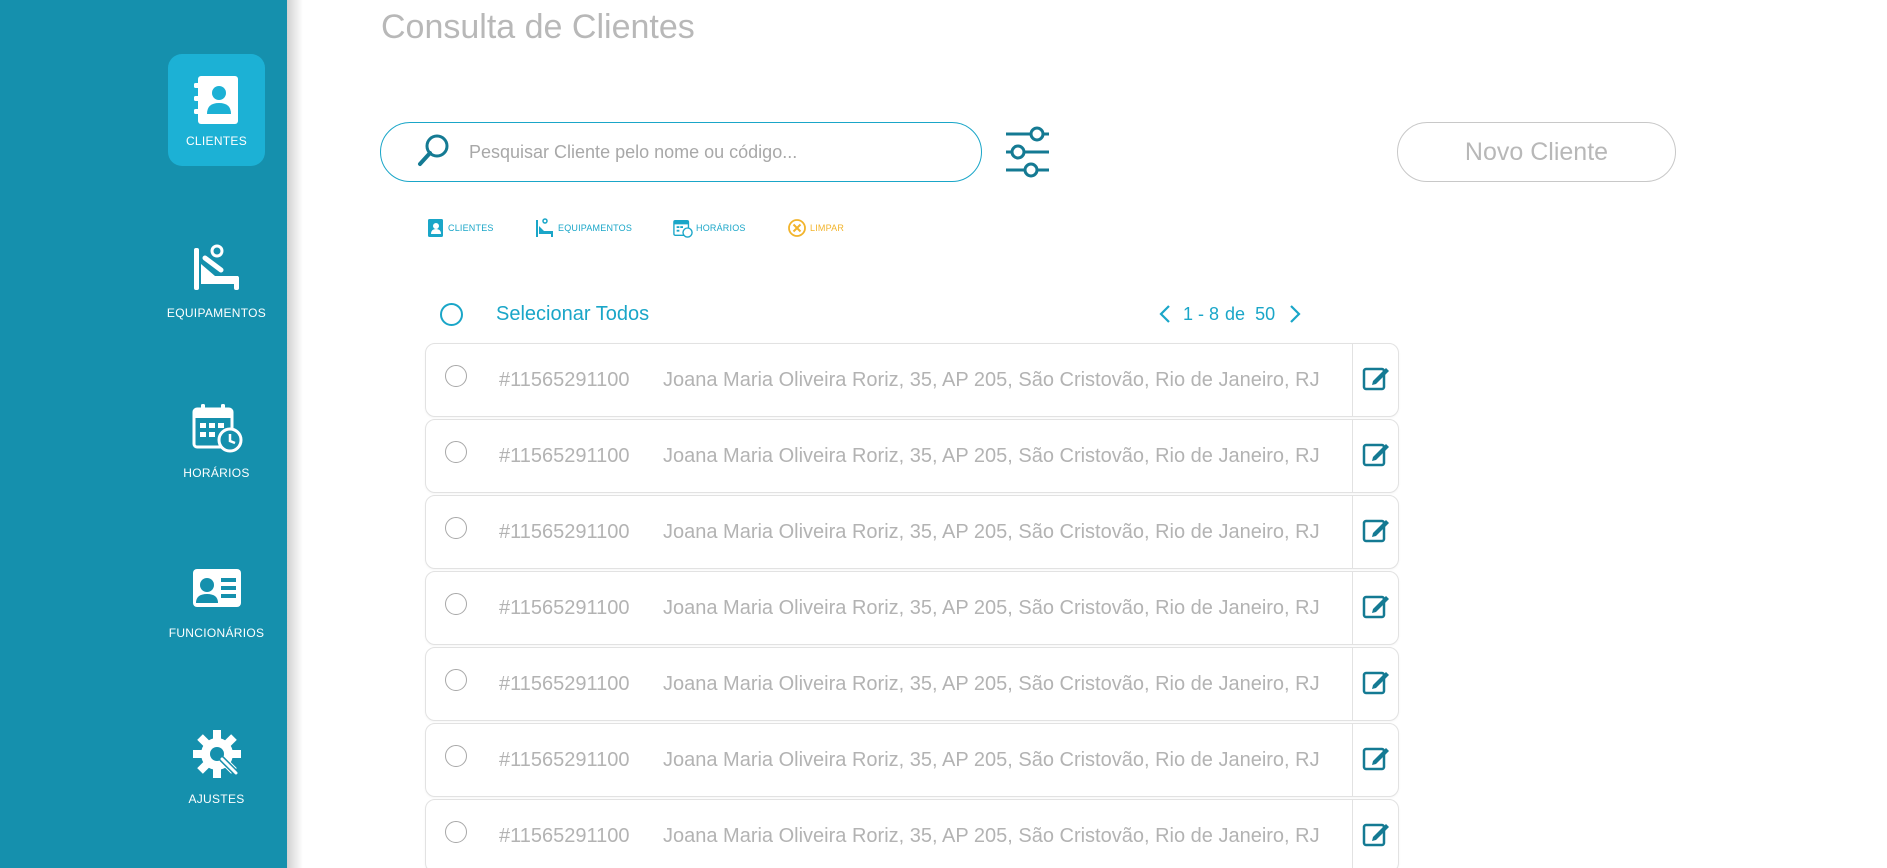  I want to click on sidebar-item-equipamentos: EQUIPAMENTOS, so click(216, 280).